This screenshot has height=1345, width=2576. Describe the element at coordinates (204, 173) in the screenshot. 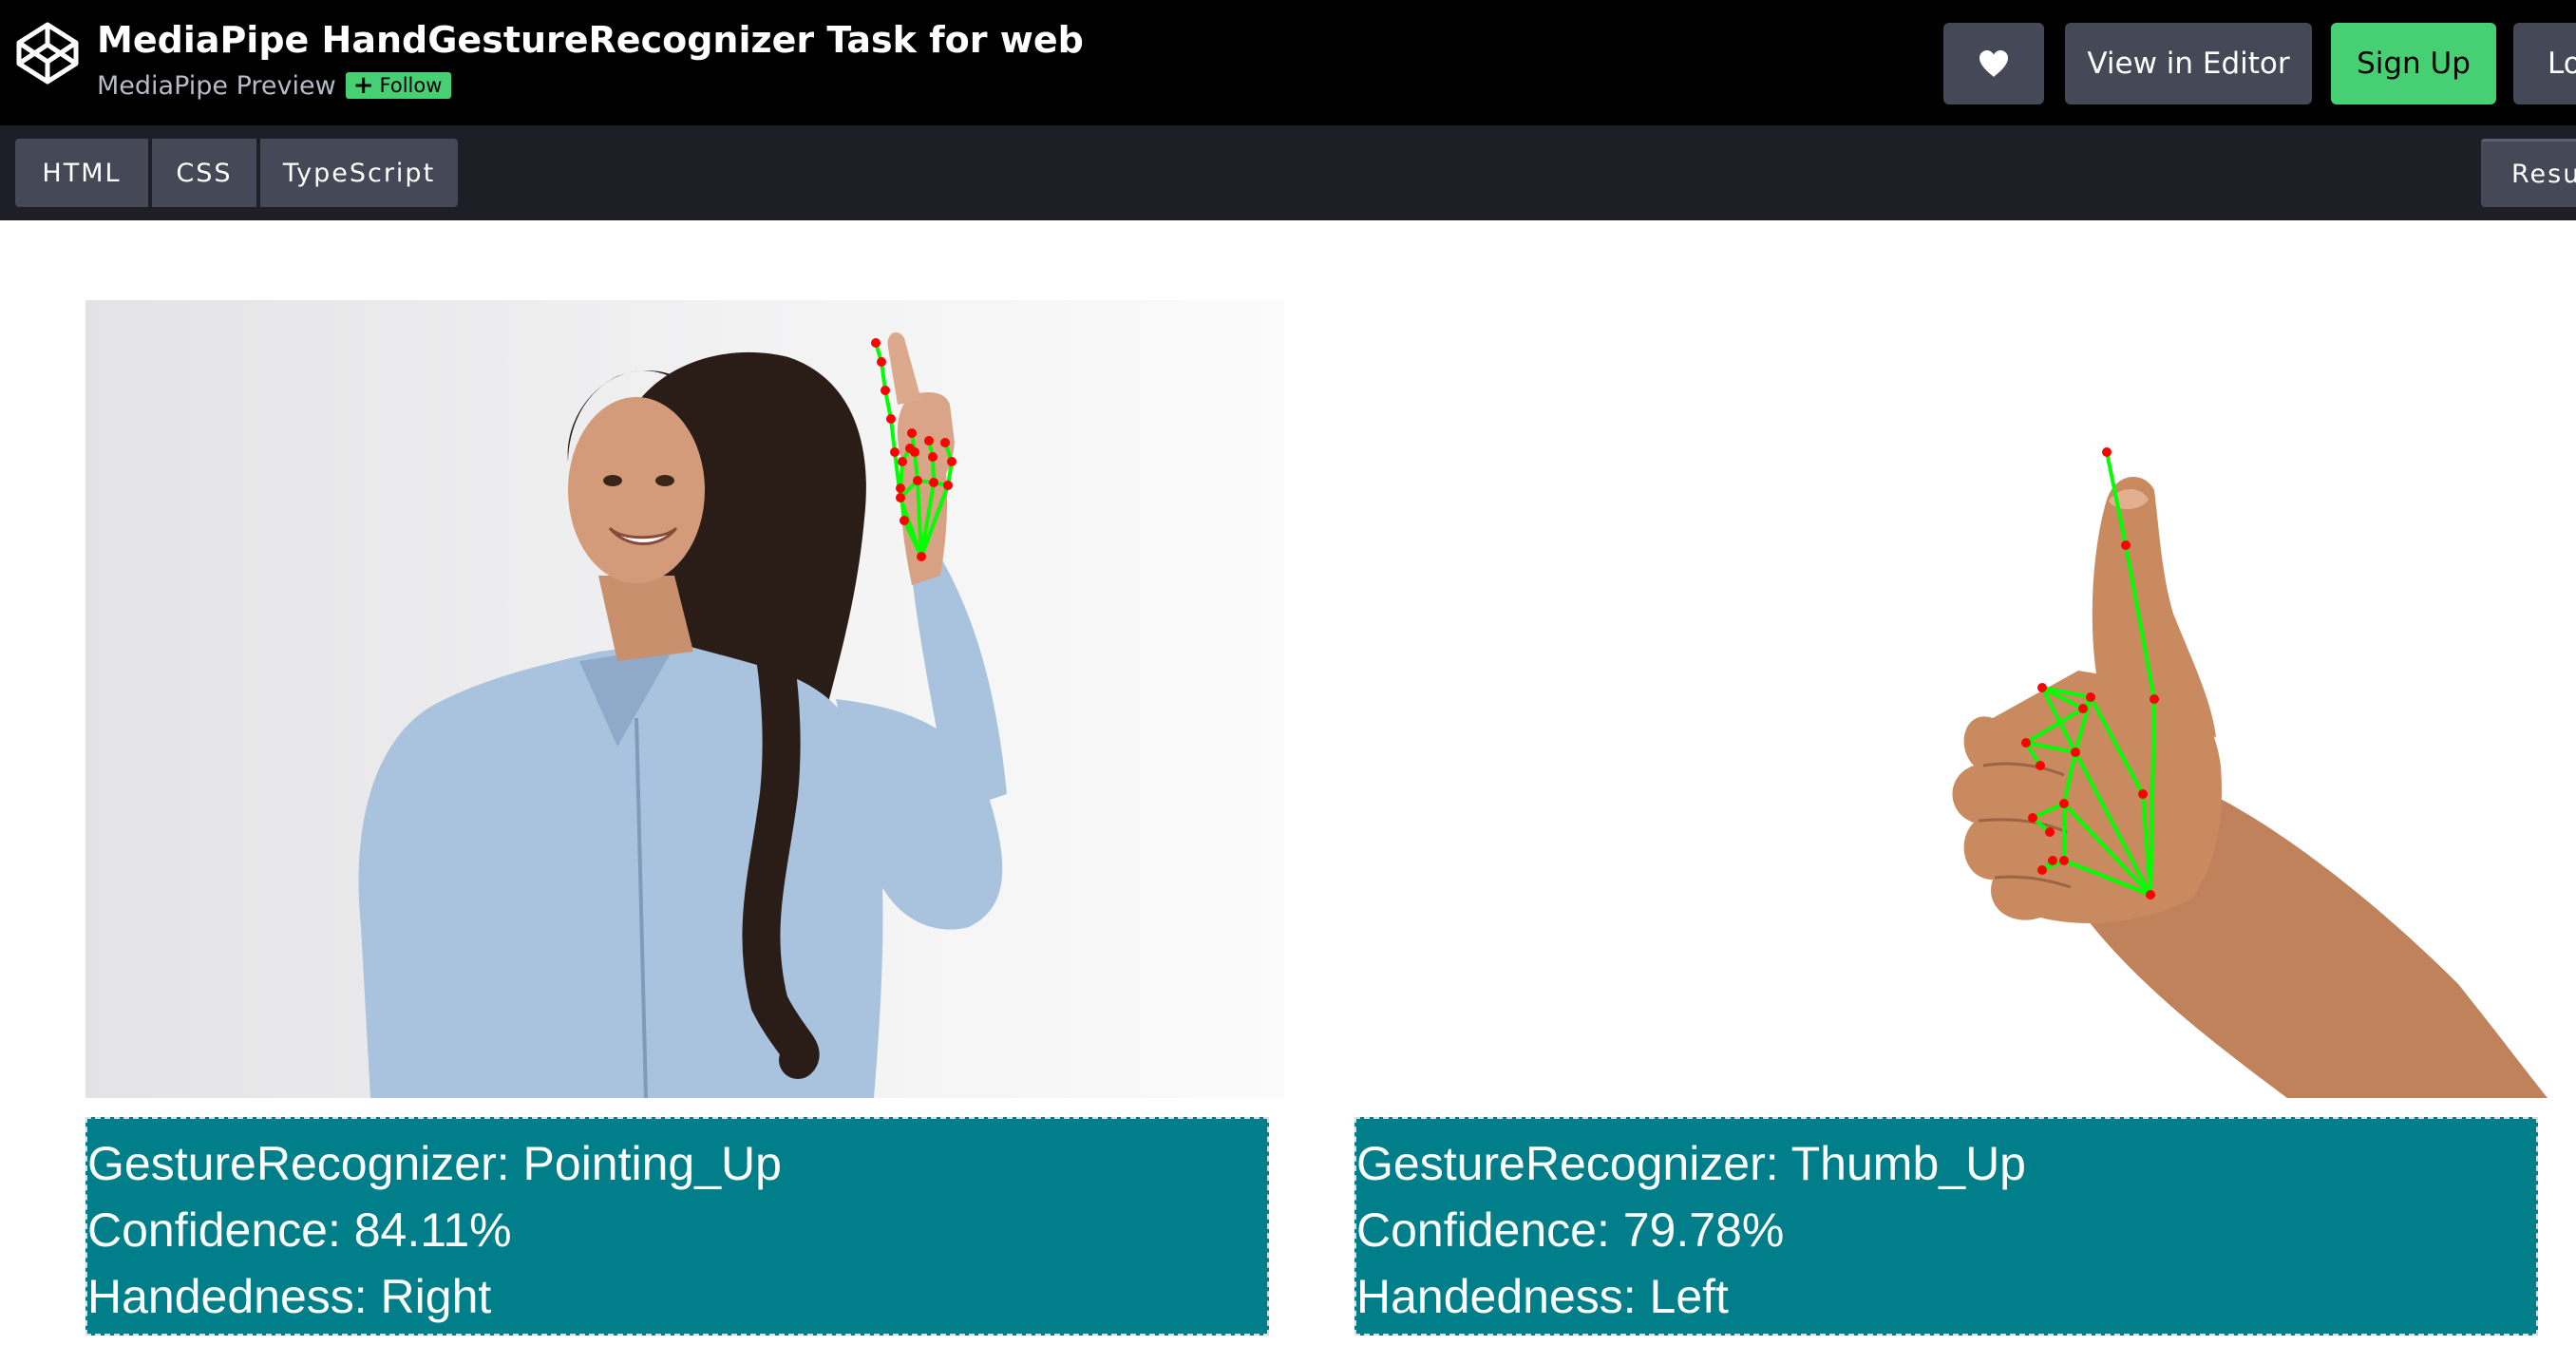

I see `tab-css: CSS` at that location.